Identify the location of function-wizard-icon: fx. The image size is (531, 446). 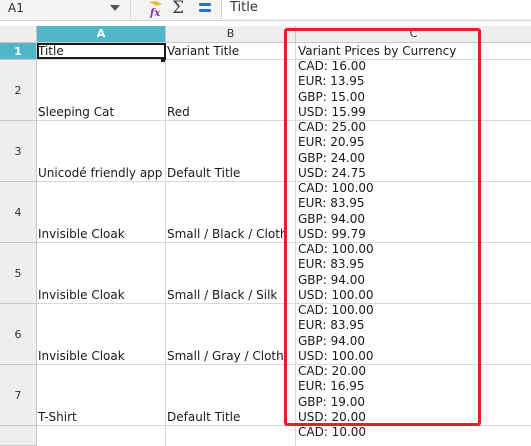
(156, 9).